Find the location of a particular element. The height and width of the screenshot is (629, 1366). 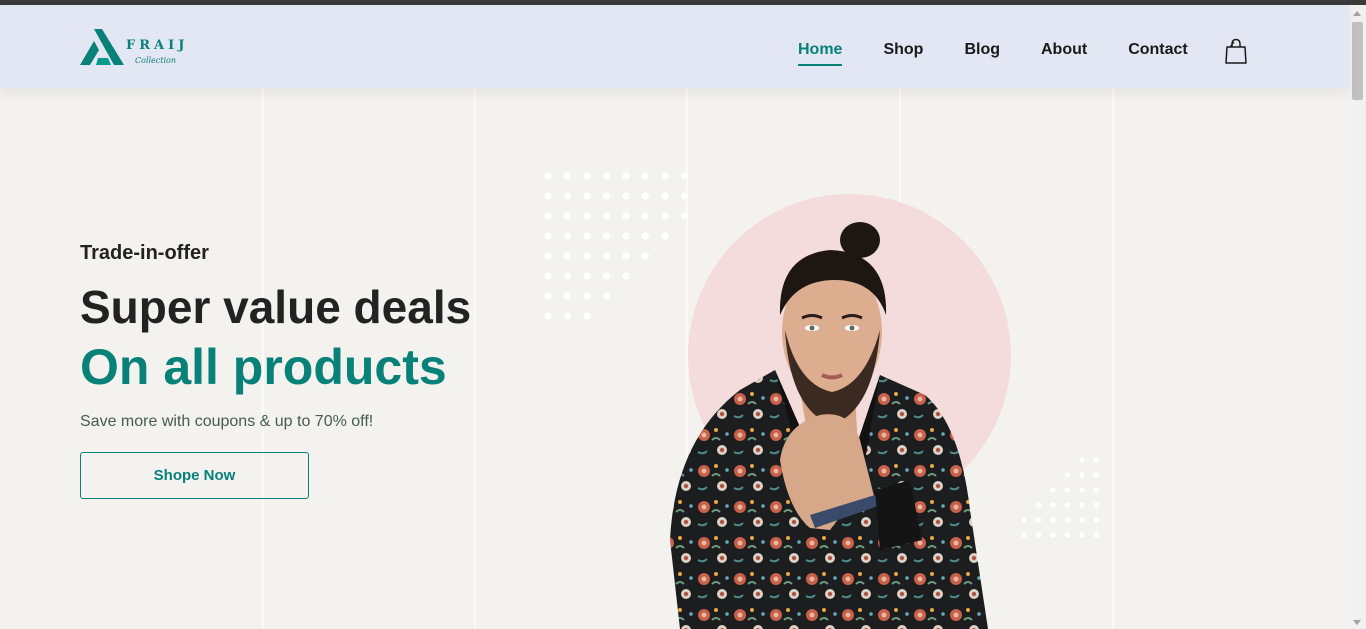

scroll-up-arrow-icon is located at coordinates (1357, 13).